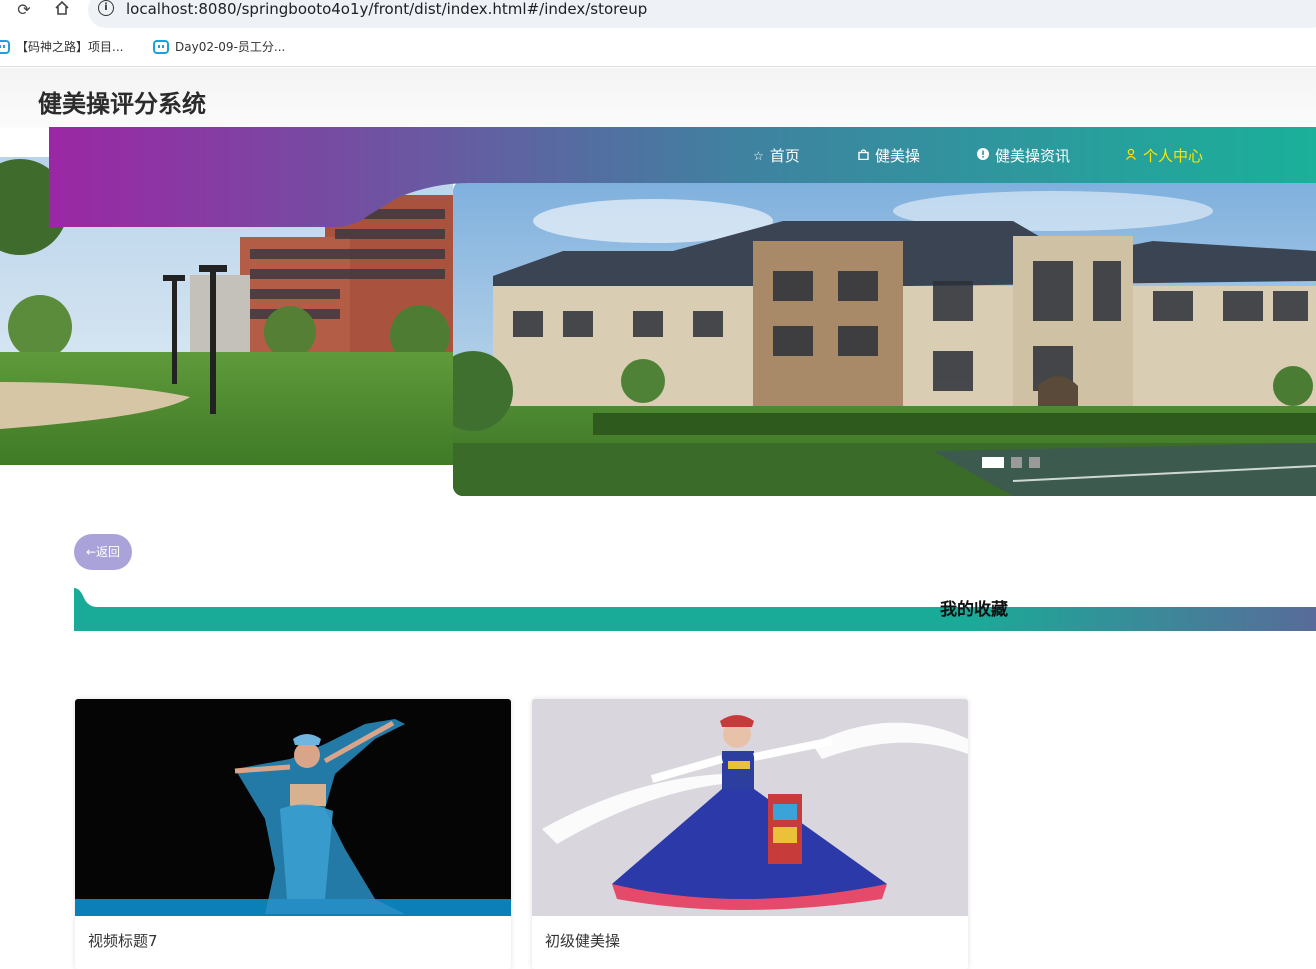 This screenshot has width=1316, height=969. I want to click on nav-strip, so click(682, 177).